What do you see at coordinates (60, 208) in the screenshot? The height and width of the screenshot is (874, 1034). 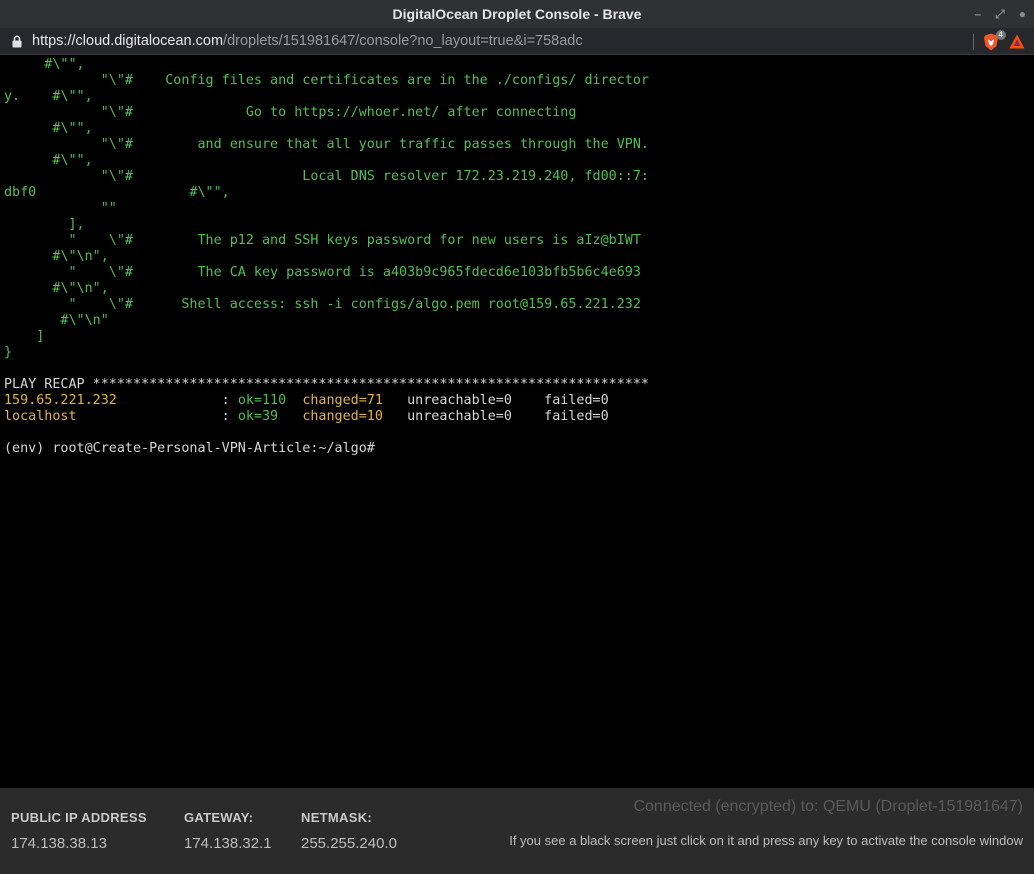 I see `terminal-text: ""` at bounding box center [60, 208].